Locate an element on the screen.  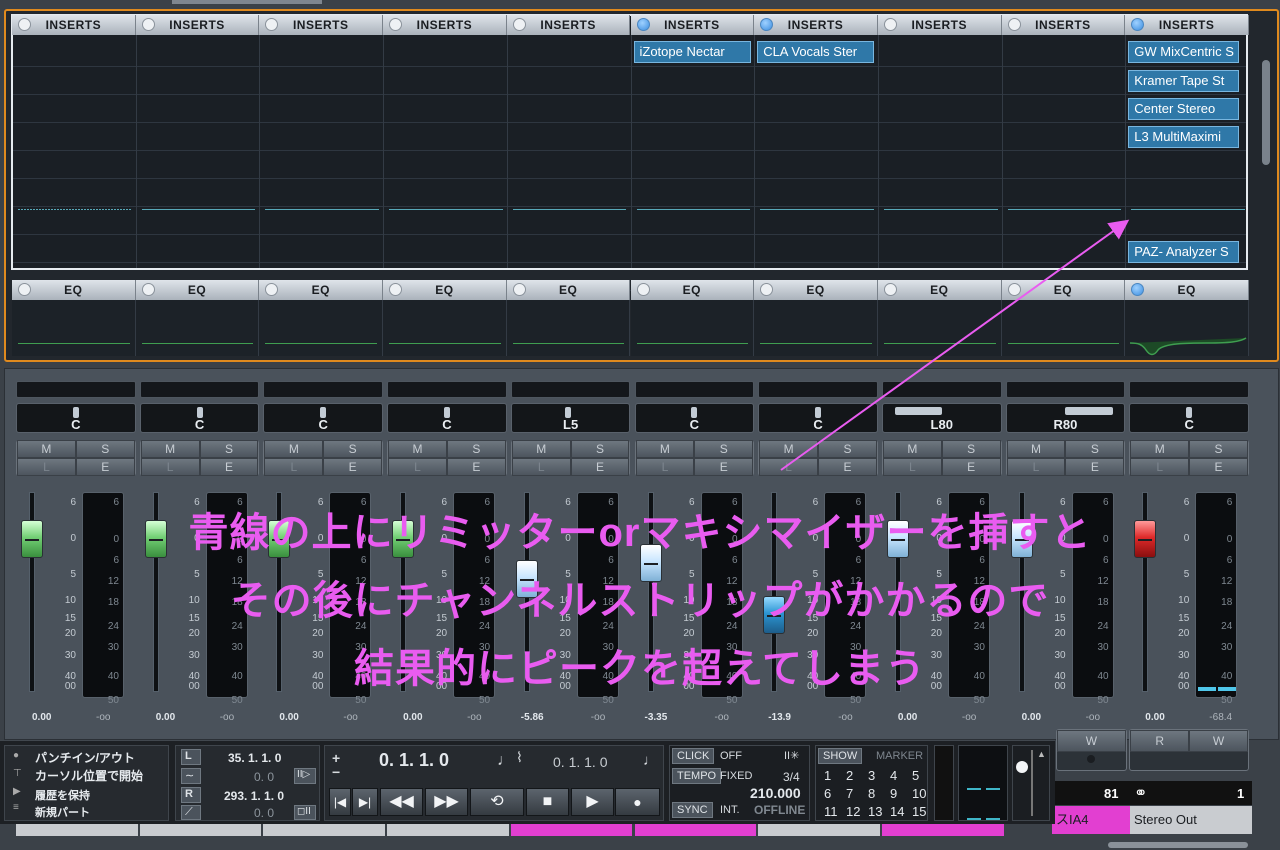
record-button: ● is located at coordinates (637, 802).